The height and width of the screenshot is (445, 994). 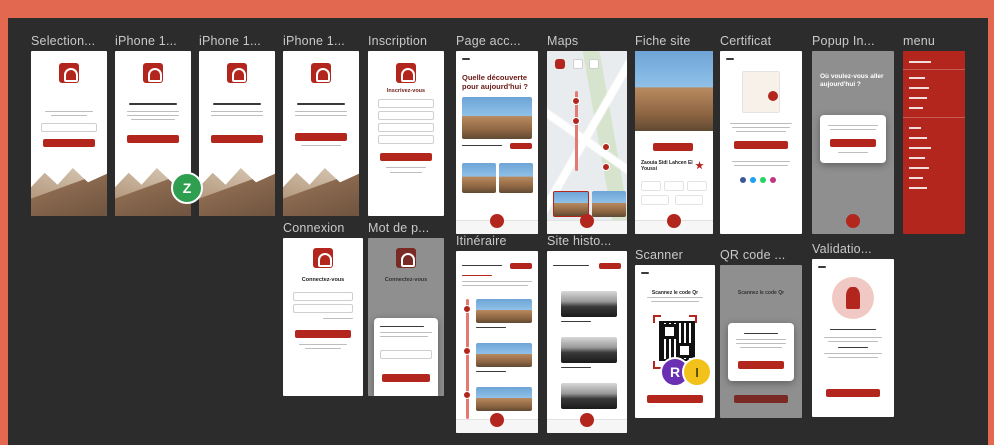 I want to click on forgot-password-link, so click(x=338, y=318).